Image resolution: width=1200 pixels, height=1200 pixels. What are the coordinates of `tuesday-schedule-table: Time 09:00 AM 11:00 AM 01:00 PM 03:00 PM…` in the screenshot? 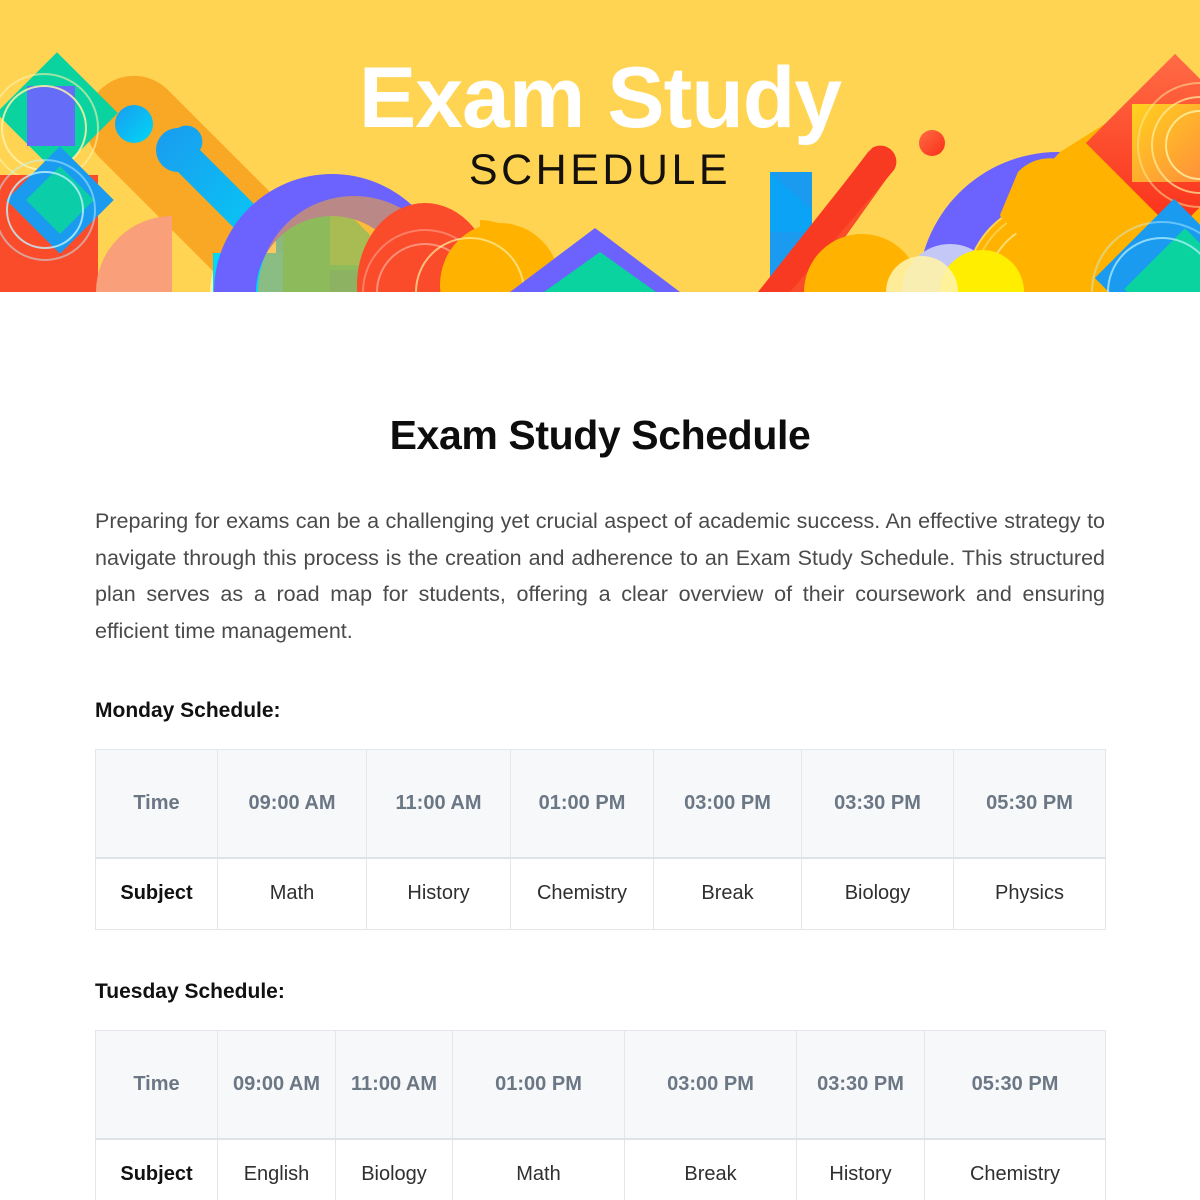 It's located at (600, 1115).